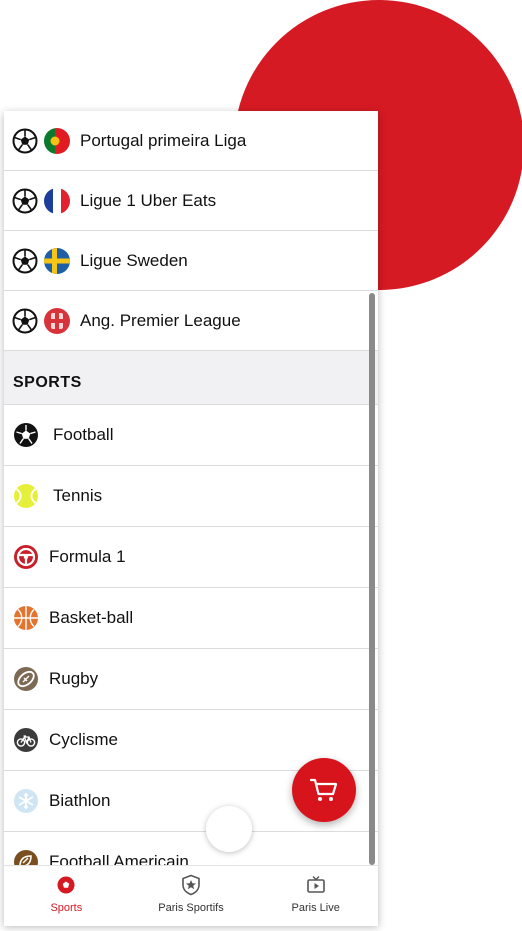  Describe the element at coordinates (160, 320) in the screenshot. I see `league-label: Ang. Premier League` at that location.